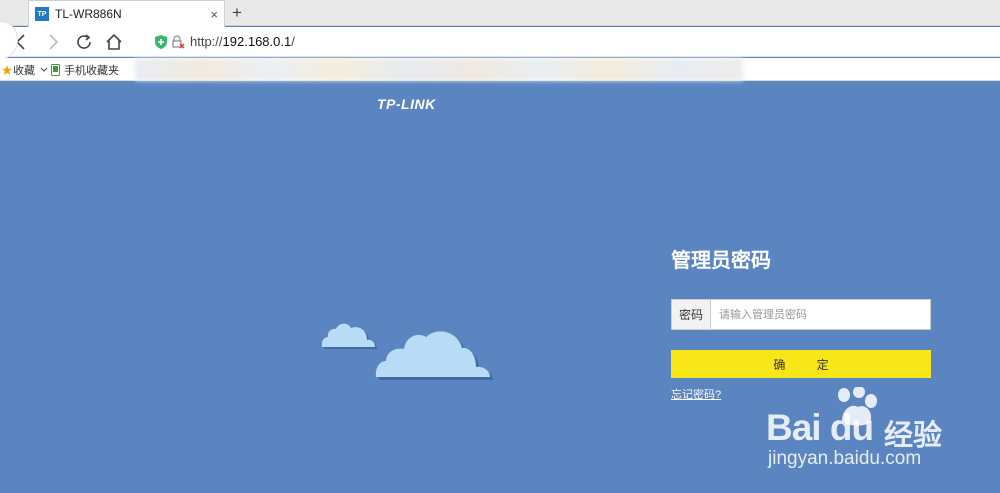  Describe the element at coordinates (801, 364) in the screenshot. I see `confirm-button: 确 定` at that location.